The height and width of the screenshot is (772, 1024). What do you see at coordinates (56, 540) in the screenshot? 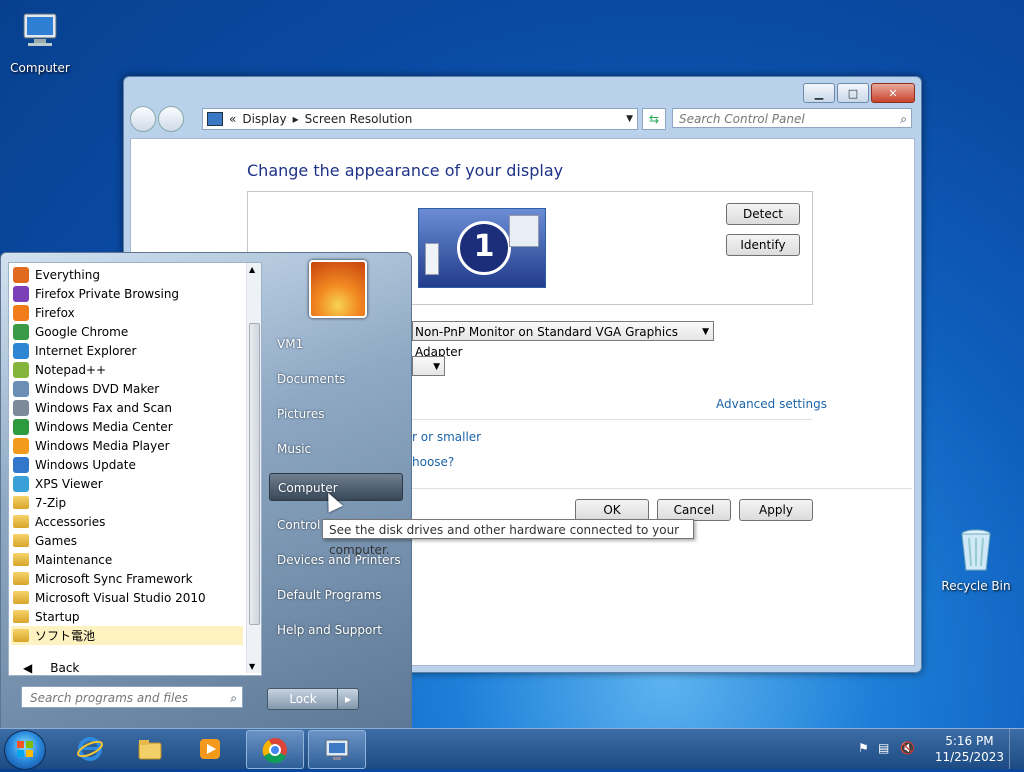
I see `program-label: Games` at bounding box center [56, 540].